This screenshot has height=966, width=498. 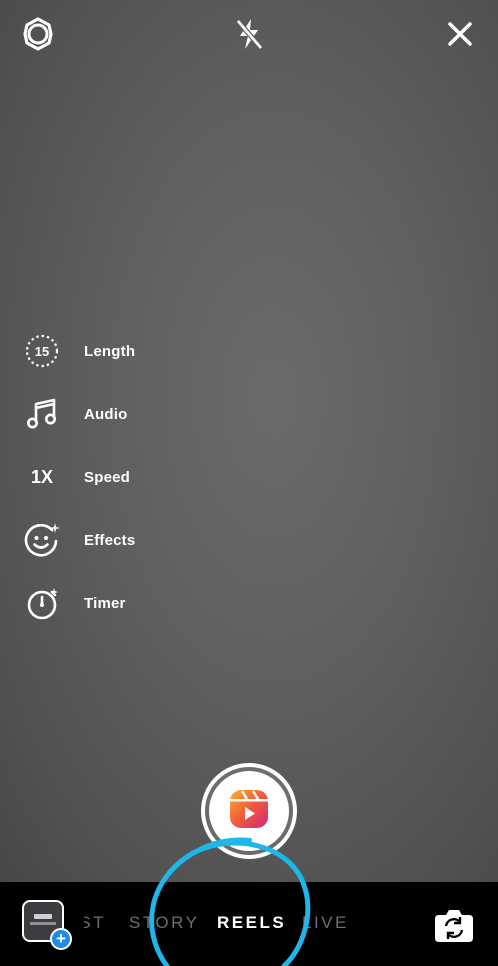 I want to click on length-timer-icon: 15, so click(x=42, y=351).